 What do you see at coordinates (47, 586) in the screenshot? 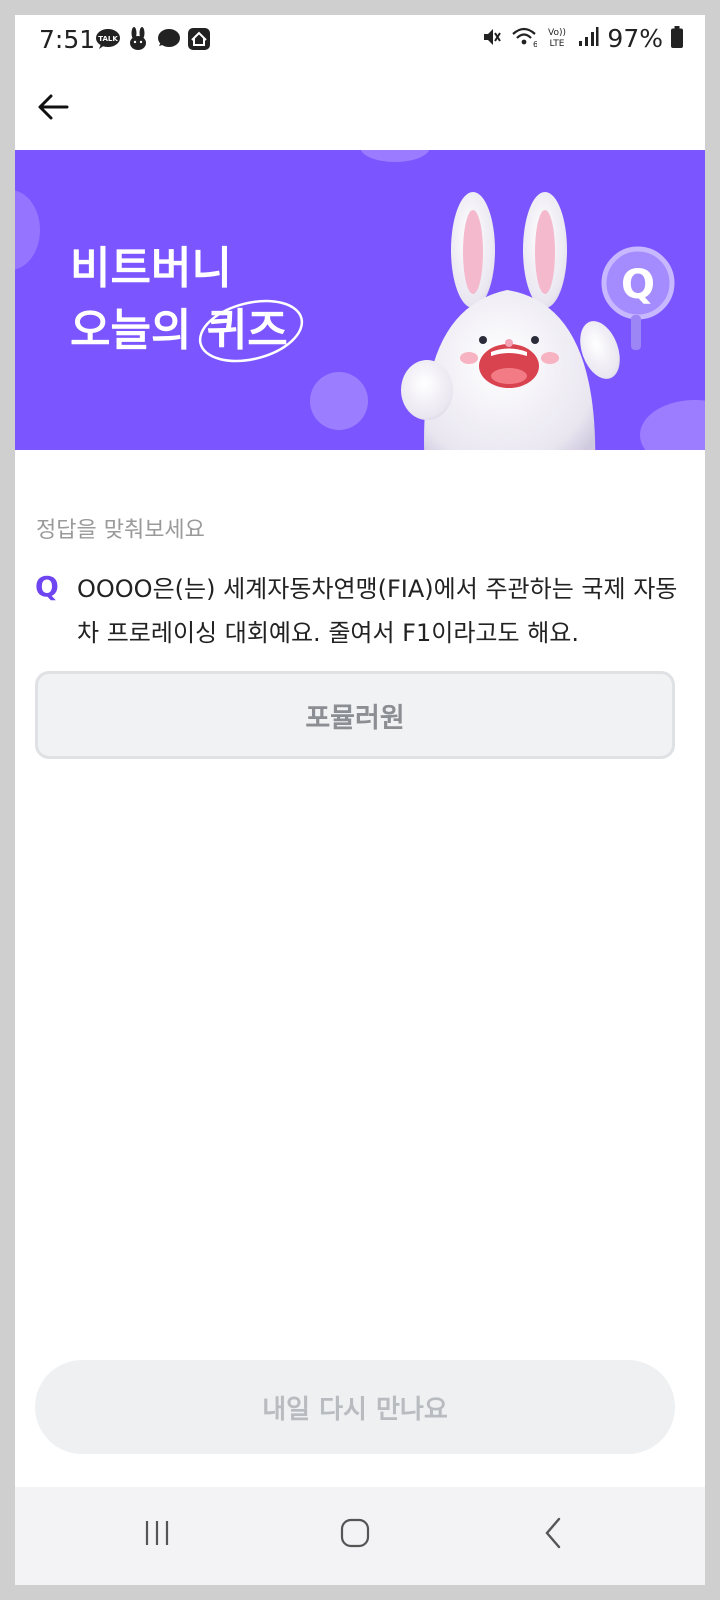
I see `question-q-label: Q` at bounding box center [47, 586].